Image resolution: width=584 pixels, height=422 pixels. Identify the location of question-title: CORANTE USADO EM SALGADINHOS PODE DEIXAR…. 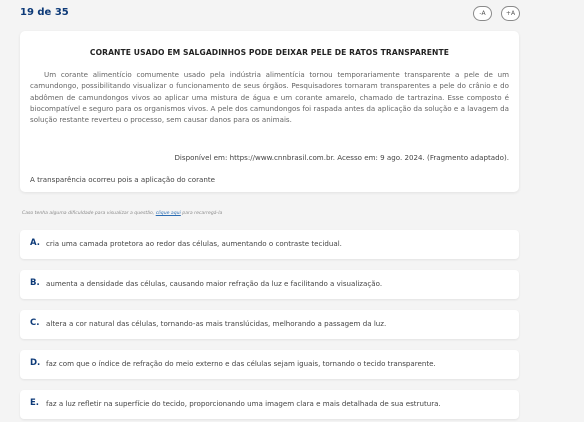
(269, 52).